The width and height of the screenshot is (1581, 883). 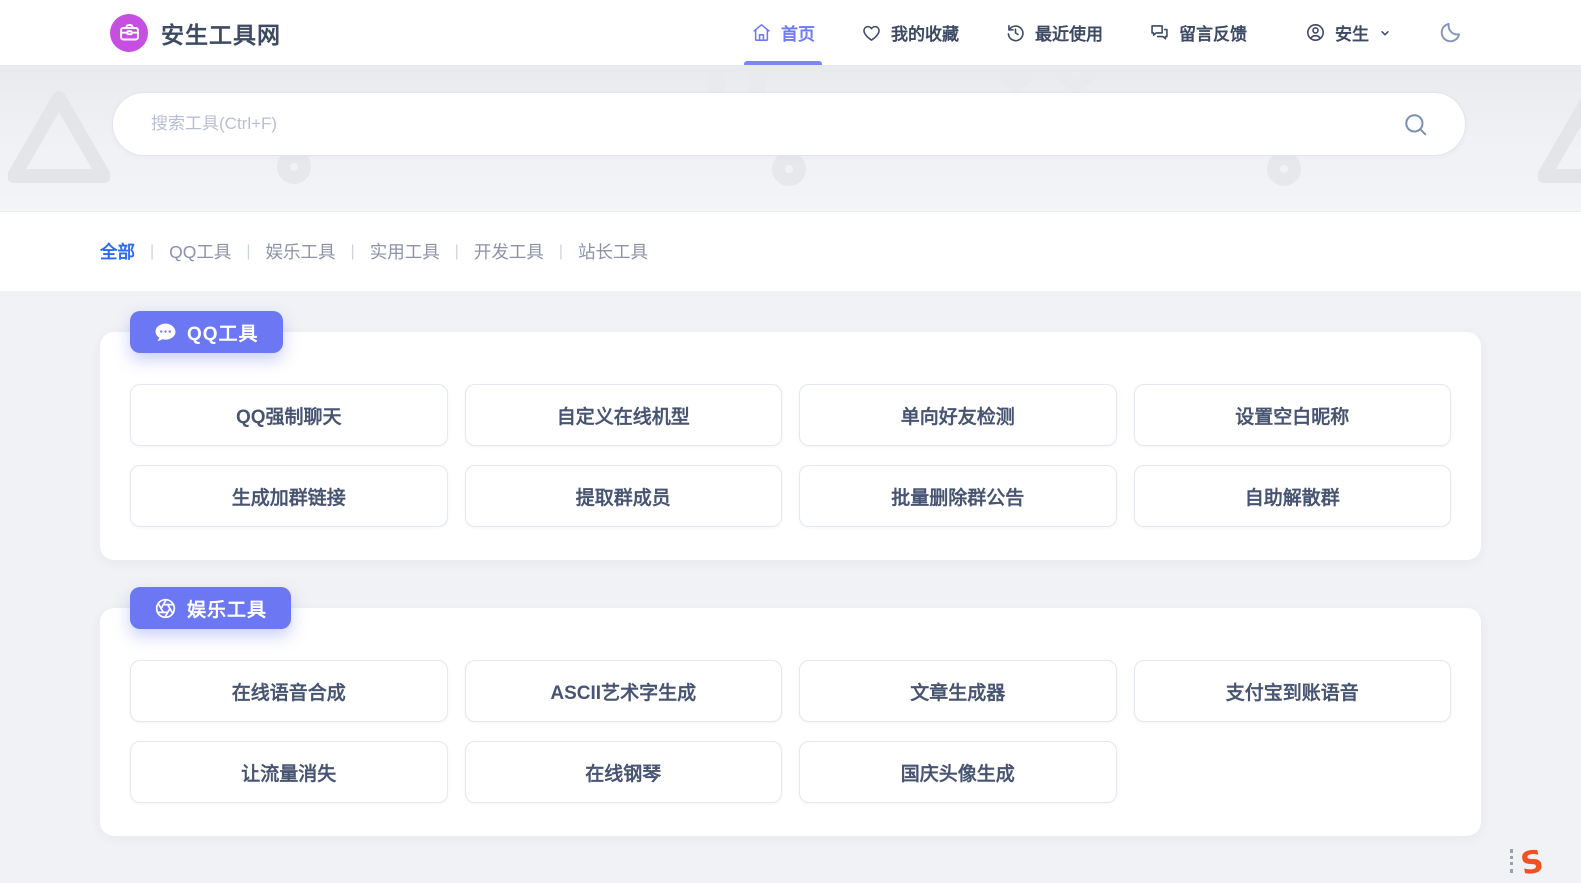 I want to click on theme-toggle, so click(x=1450, y=32).